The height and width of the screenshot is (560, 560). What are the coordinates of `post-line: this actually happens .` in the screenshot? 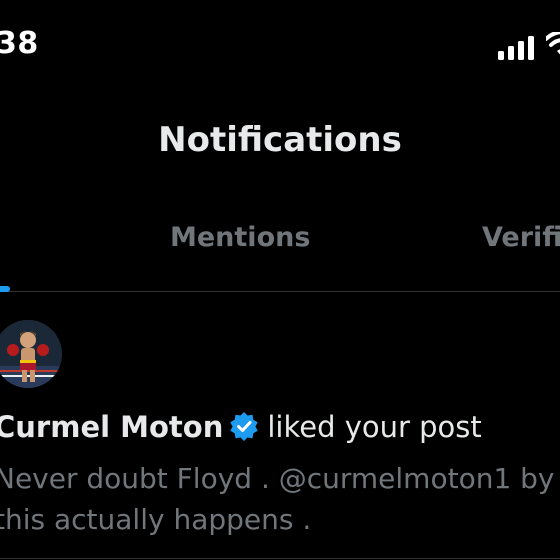 It's located at (156, 519).